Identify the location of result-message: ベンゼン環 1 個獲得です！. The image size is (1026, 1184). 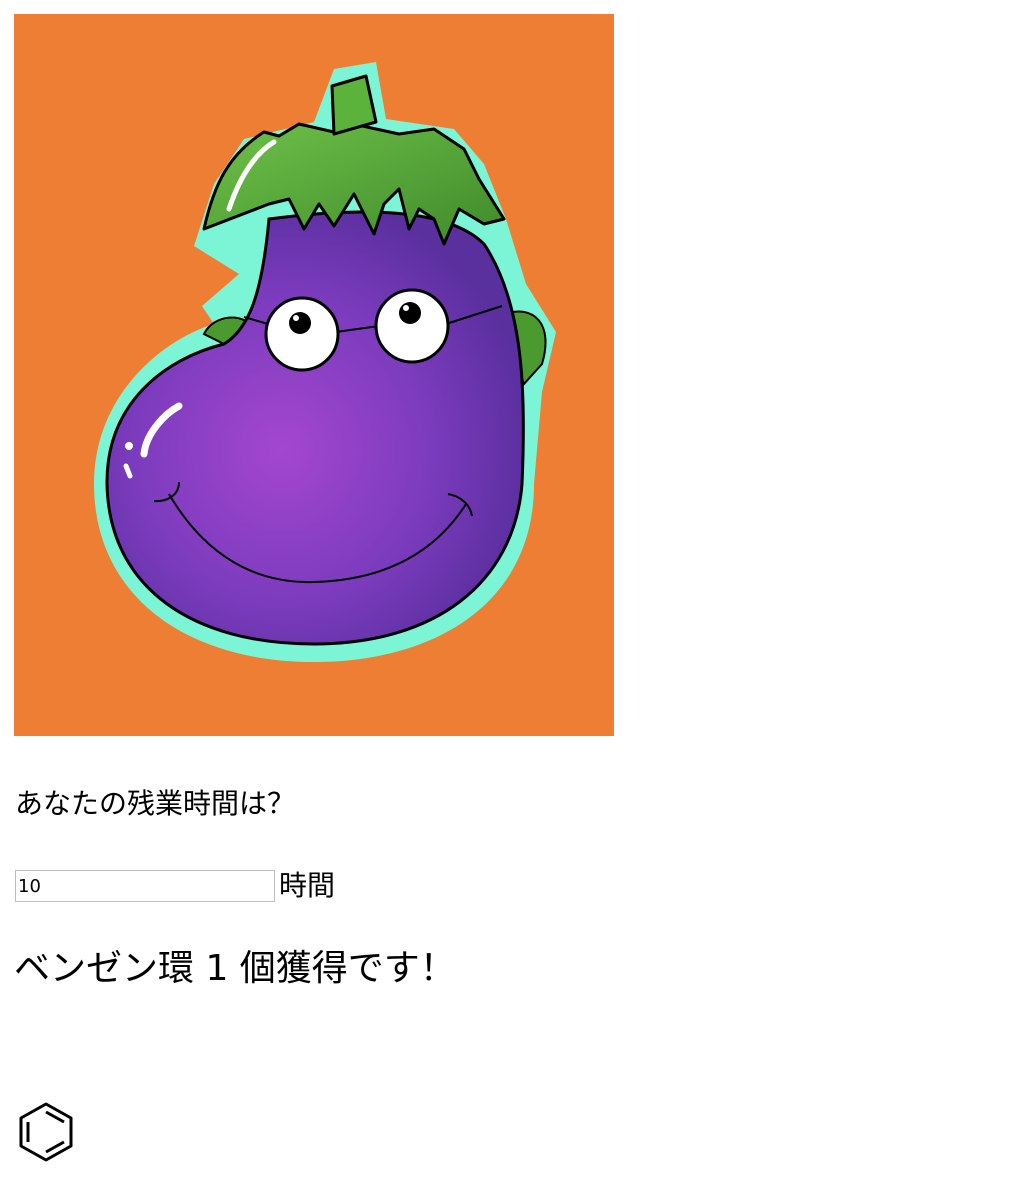
(235, 968).